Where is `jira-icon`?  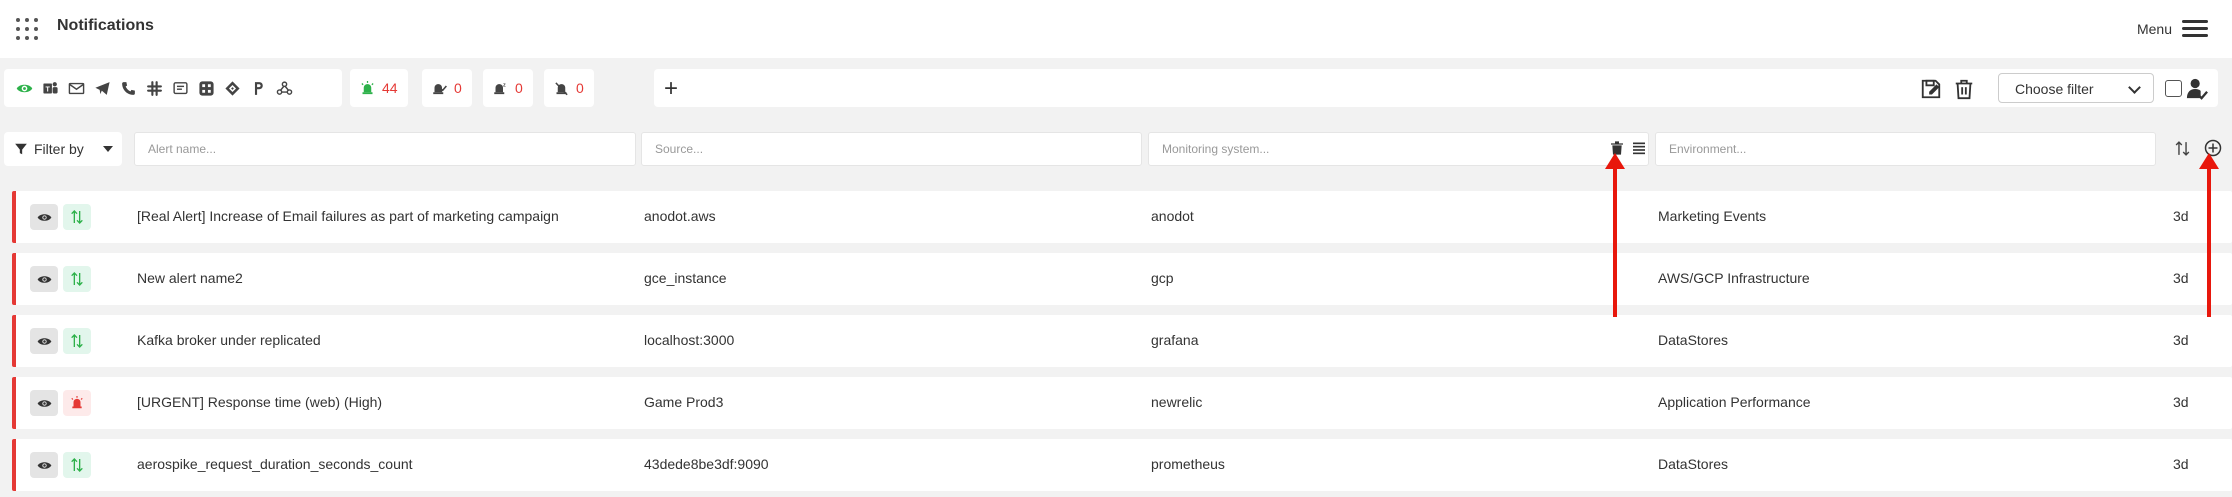 jira-icon is located at coordinates (232, 88).